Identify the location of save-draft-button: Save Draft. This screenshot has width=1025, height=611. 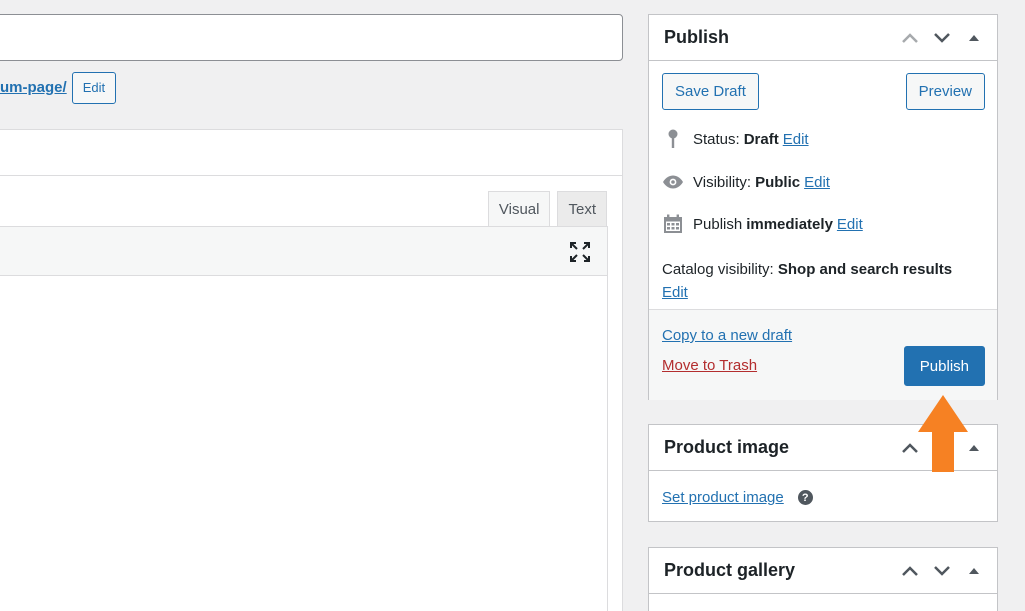
(710, 91).